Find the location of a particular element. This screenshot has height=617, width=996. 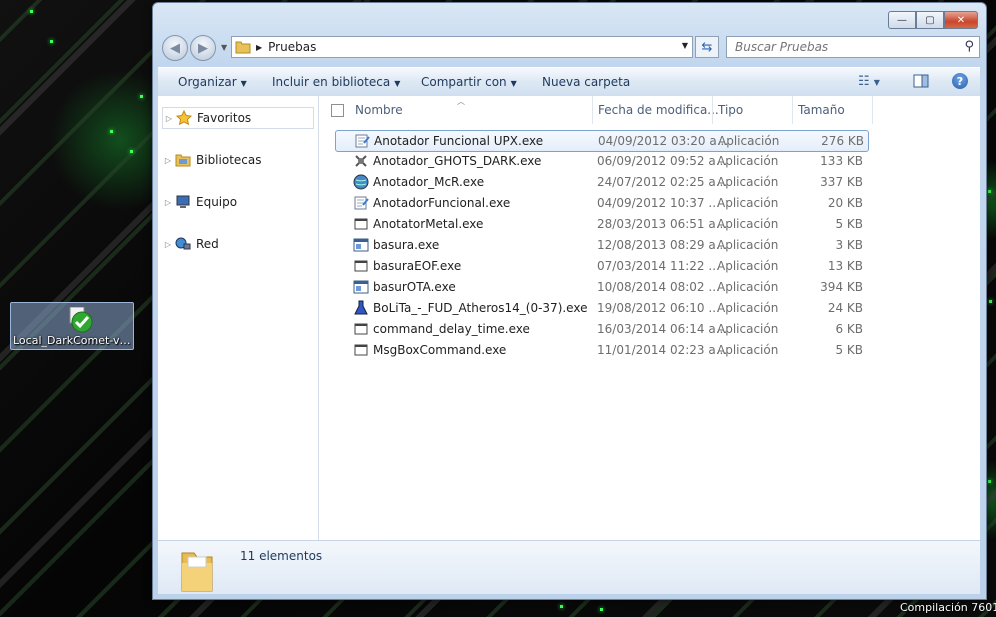

new-folder-button: Nueva carpeta is located at coordinates (586, 82).